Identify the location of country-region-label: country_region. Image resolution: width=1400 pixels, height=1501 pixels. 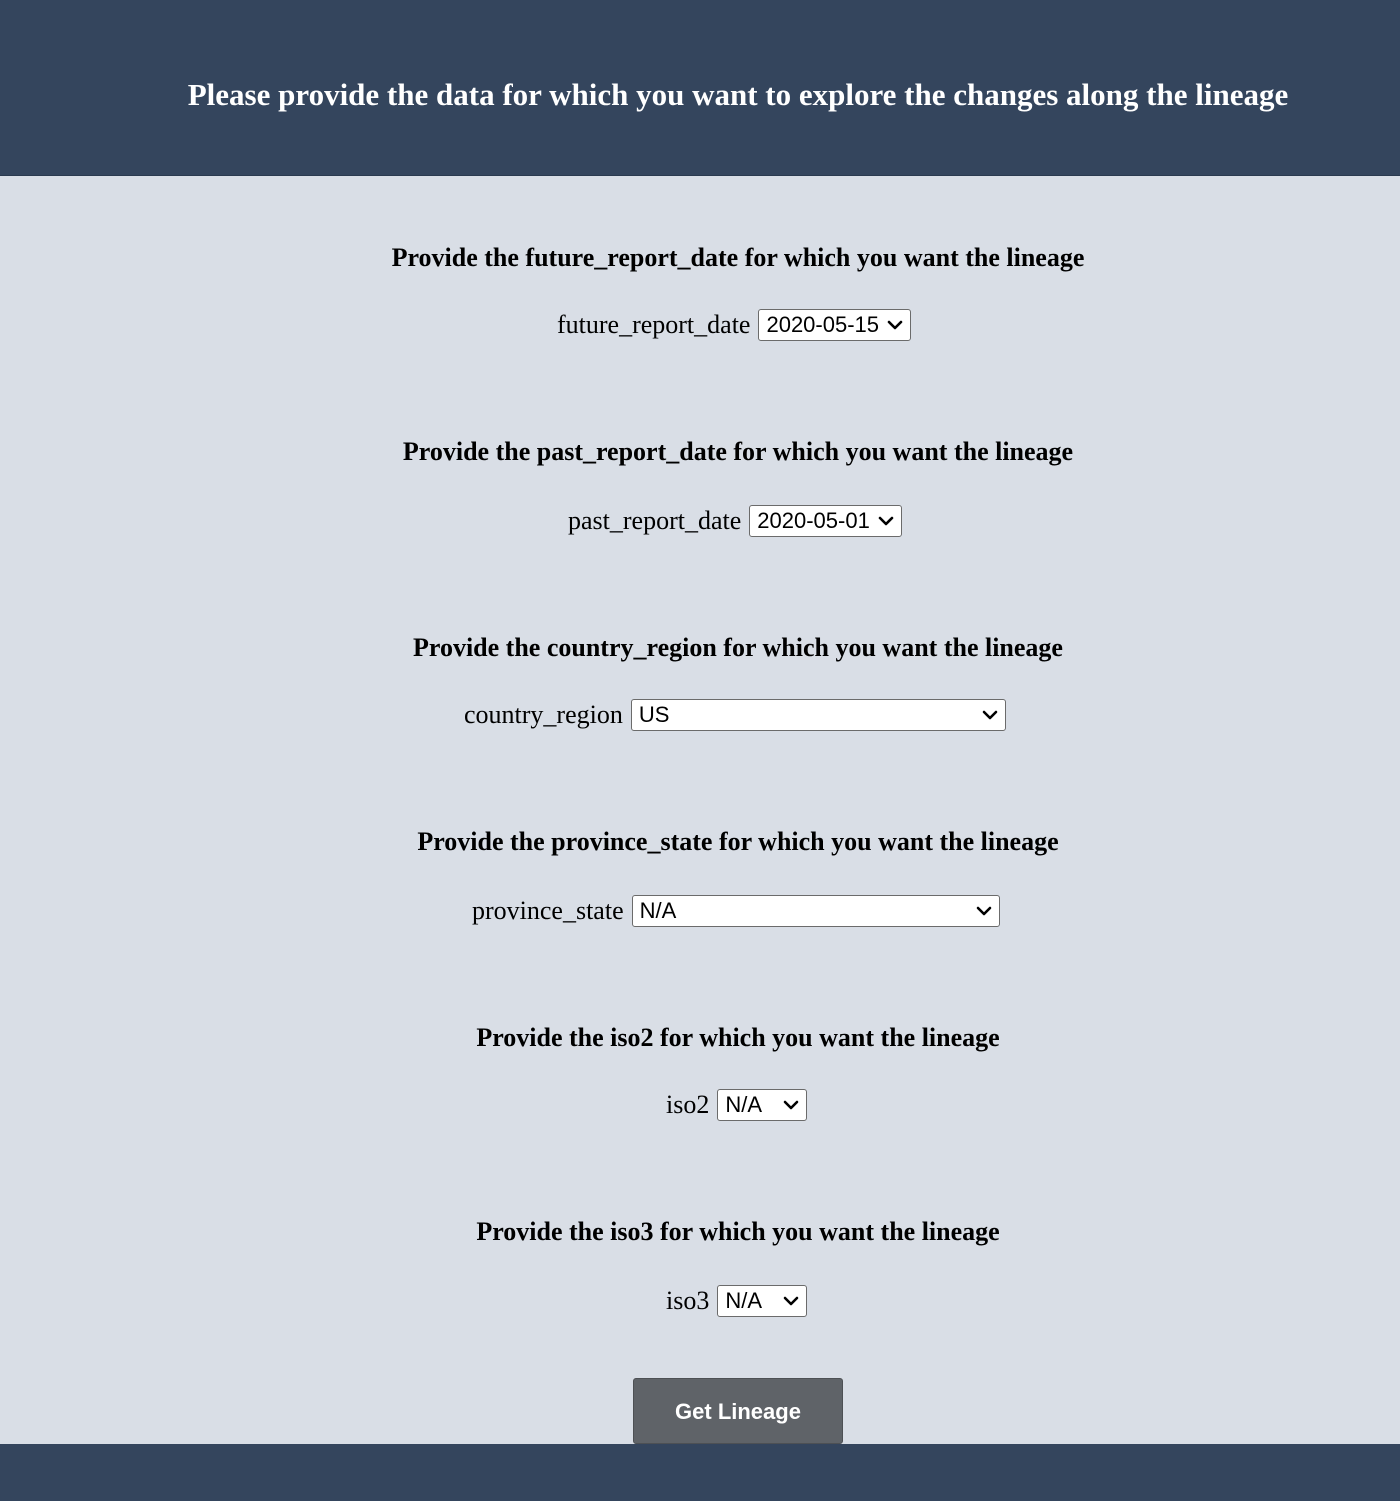
(543, 714).